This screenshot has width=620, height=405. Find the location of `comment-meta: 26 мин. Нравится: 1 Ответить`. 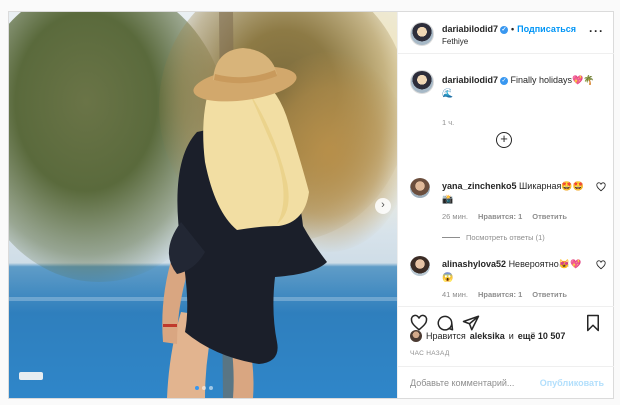

comment-meta: 26 мин. Нравится: 1 Ответить is located at coordinates (504, 216).